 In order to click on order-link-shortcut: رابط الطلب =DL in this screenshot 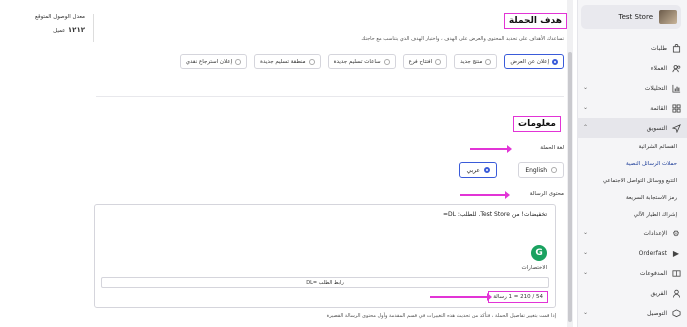, I will do `click(325, 282)`.